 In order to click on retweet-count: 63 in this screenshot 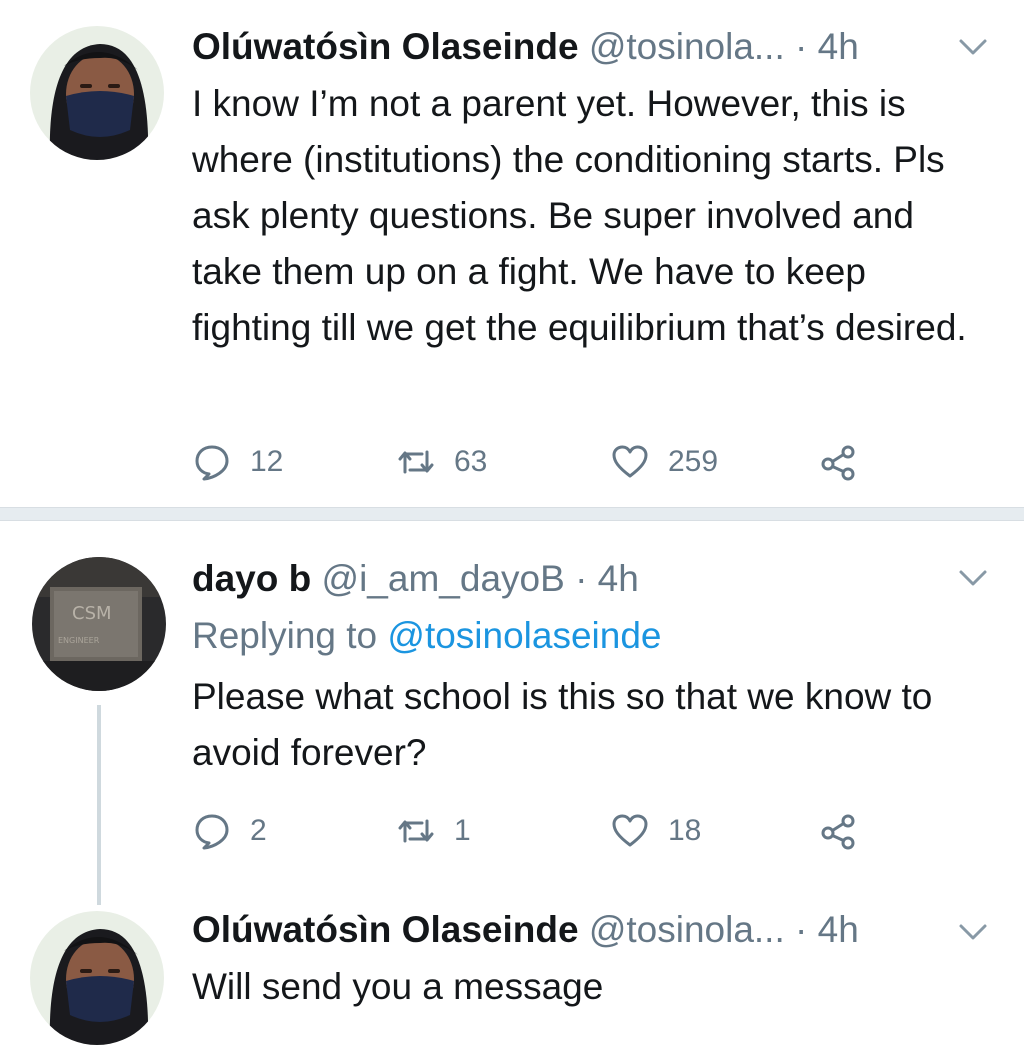, I will do `click(471, 461)`.